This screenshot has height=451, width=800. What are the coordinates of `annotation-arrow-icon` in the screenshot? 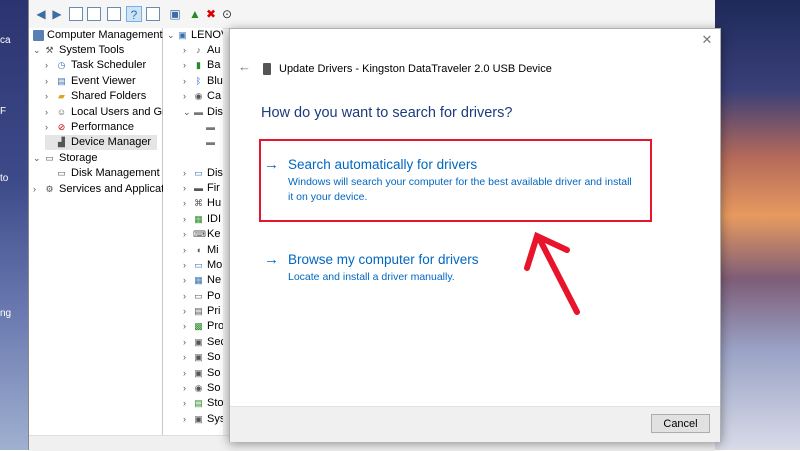 It's located at (552, 273).